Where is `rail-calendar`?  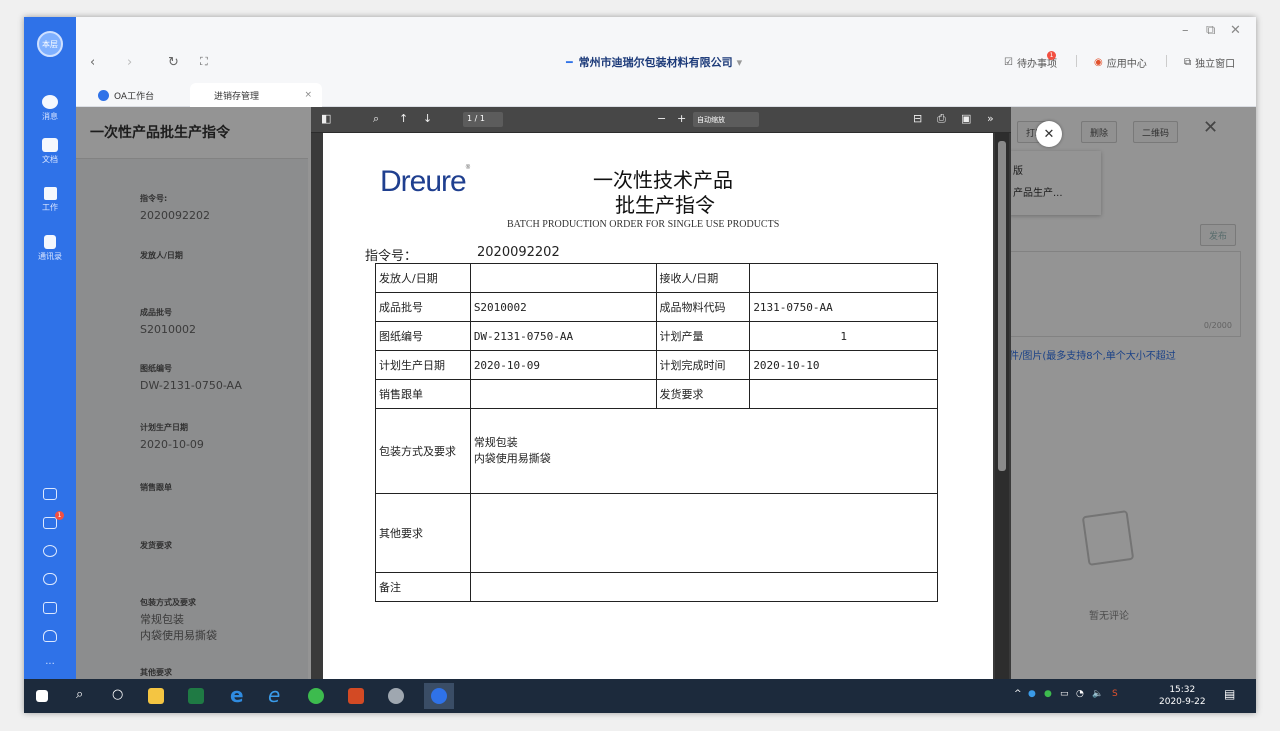
rail-calendar is located at coordinates (50, 494).